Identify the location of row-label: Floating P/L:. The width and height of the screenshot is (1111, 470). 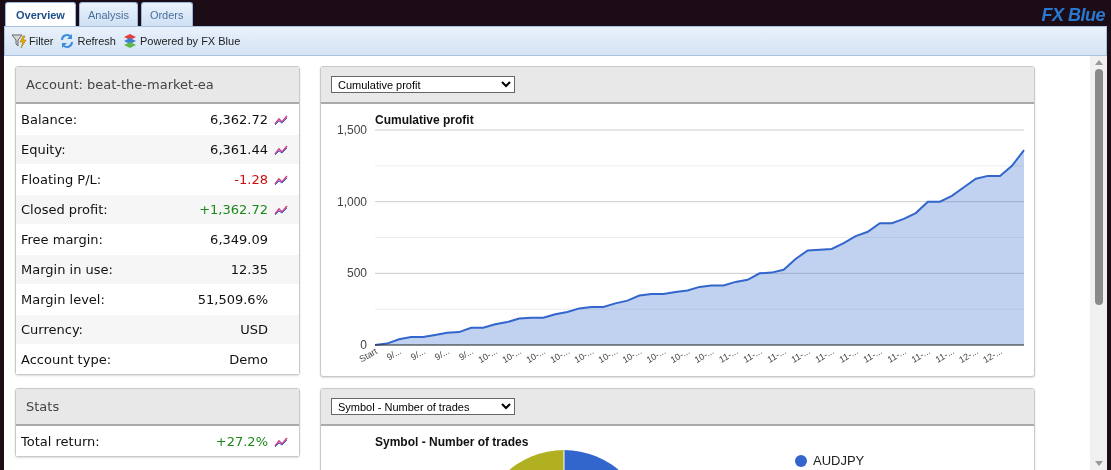
(62, 179).